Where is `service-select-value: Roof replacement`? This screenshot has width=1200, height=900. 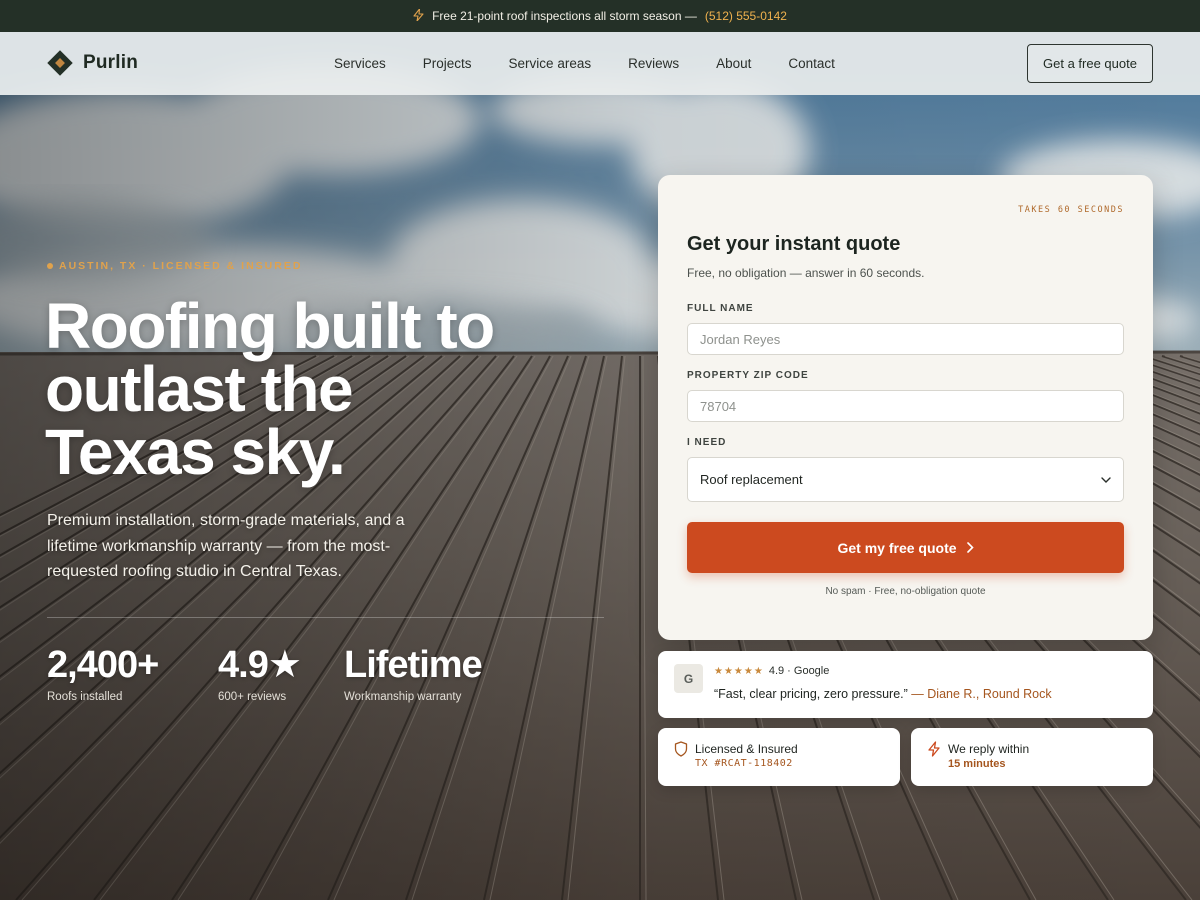
service-select-value: Roof replacement is located at coordinates (751, 479).